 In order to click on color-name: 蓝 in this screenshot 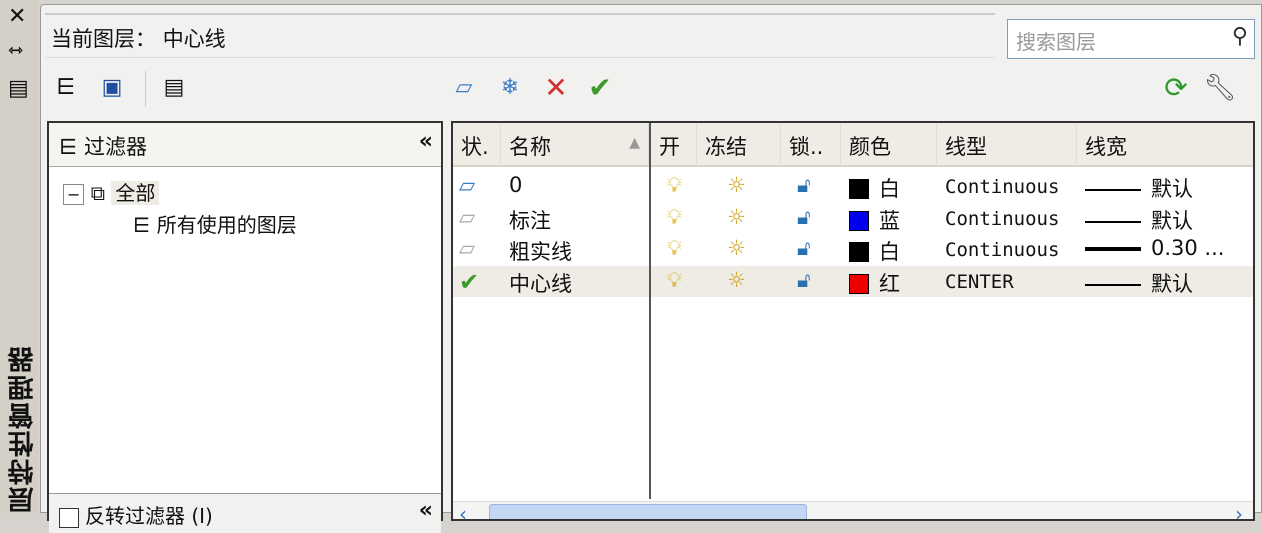, I will do `click(889, 220)`.